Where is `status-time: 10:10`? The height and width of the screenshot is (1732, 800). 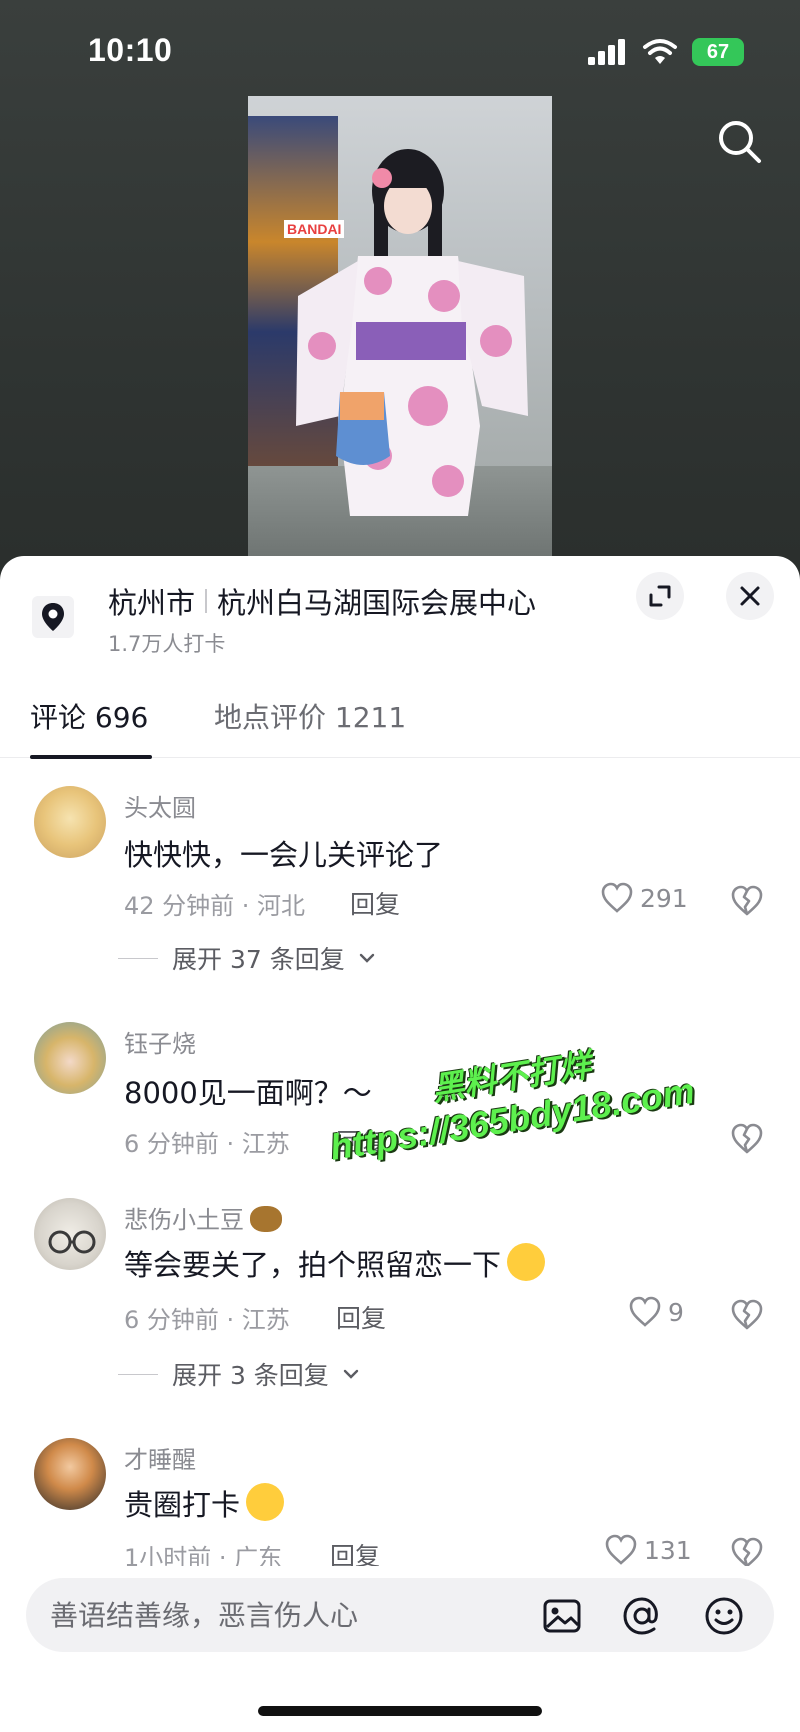 status-time: 10:10 is located at coordinates (130, 50).